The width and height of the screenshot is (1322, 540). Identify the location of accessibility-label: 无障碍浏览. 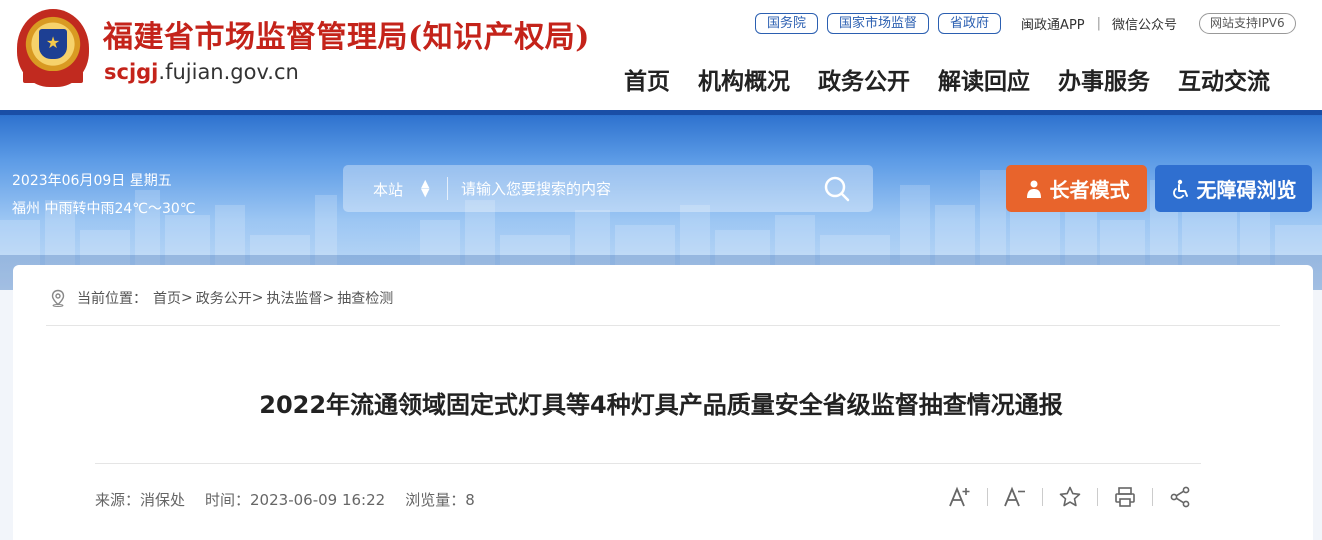
(1246, 190).